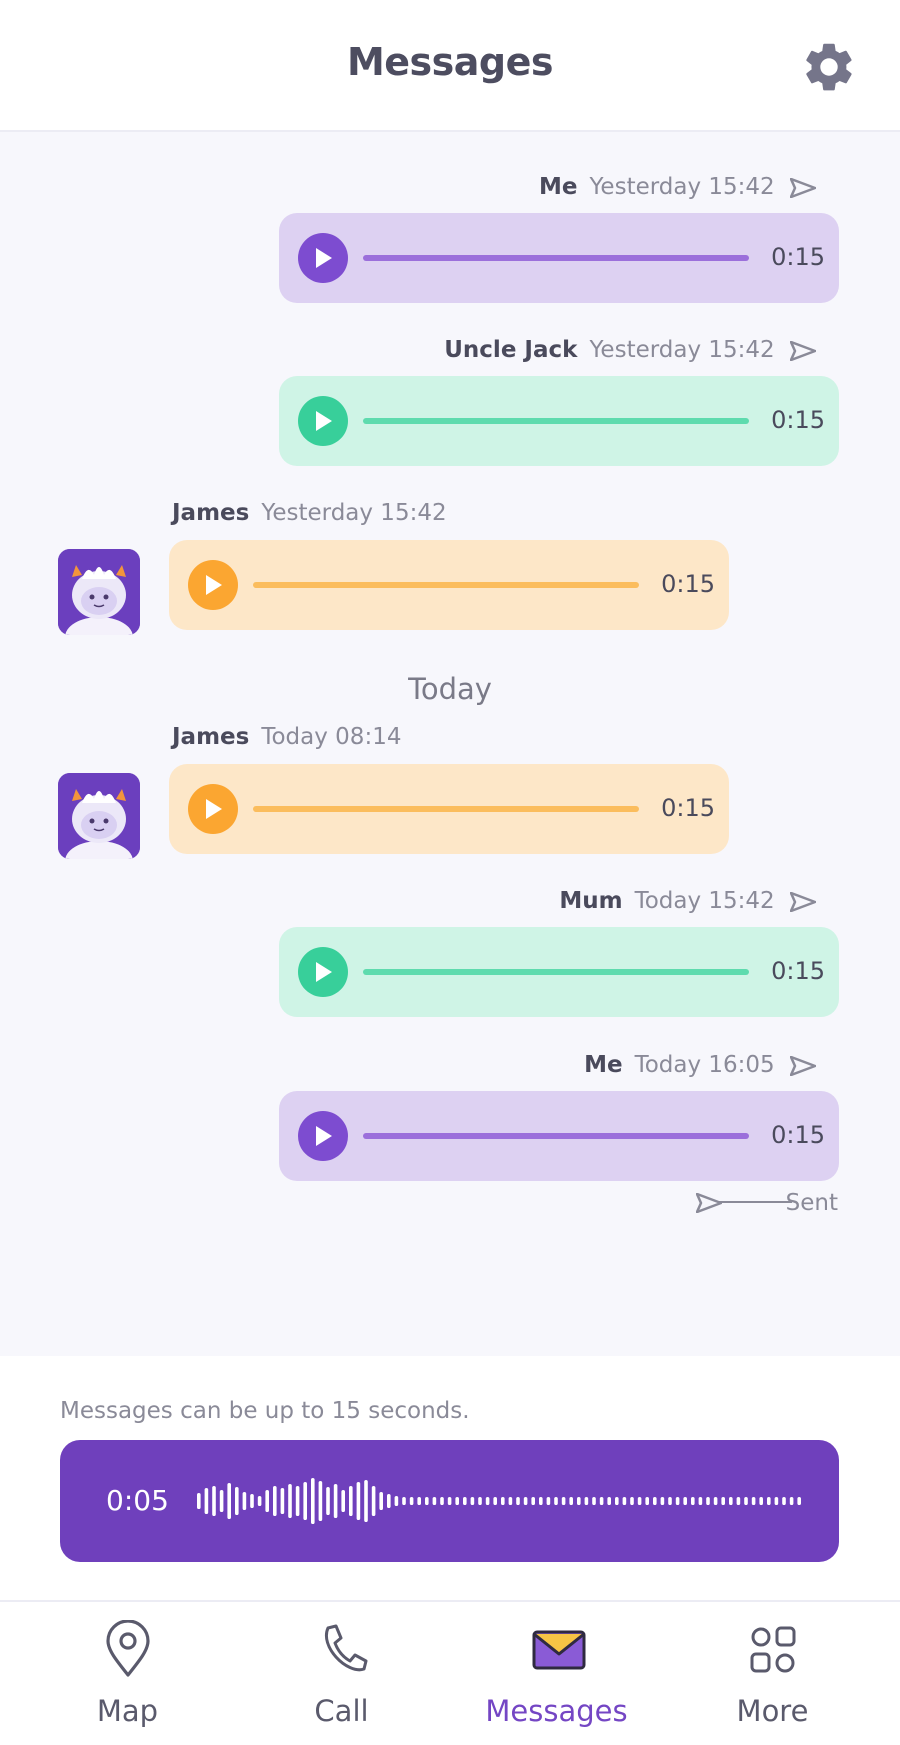  I want to click on message-meta: James Today 08:14, so click(286, 737).